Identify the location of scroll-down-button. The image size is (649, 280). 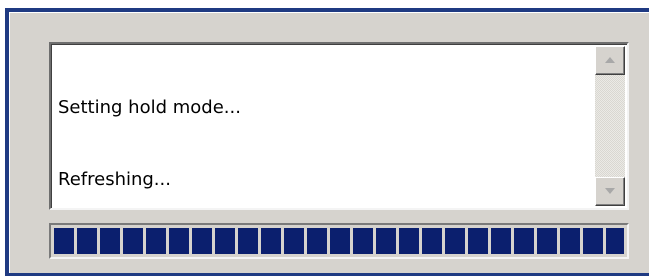
(610, 191).